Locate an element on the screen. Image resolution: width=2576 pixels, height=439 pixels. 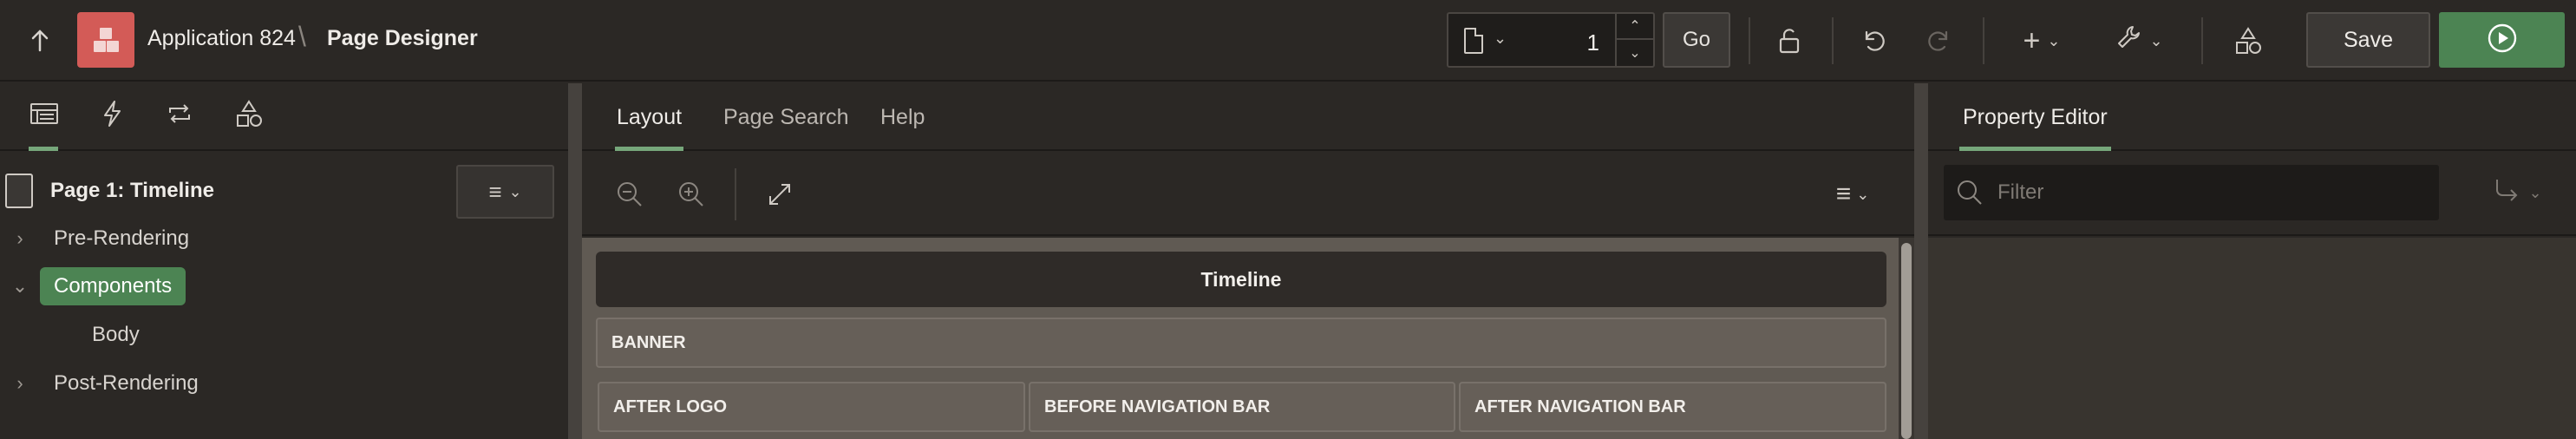
center-tab-bar: Layout Page Search Help is located at coordinates (1248, 117).